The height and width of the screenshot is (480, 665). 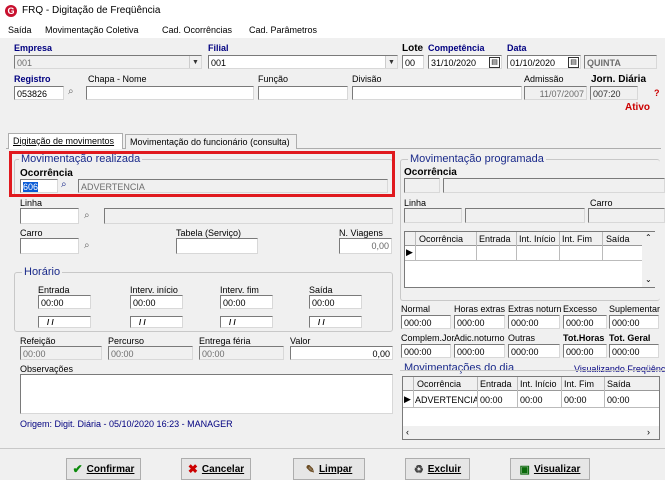 I want to click on admissao-label: Admissão, so click(x=544, y=79).